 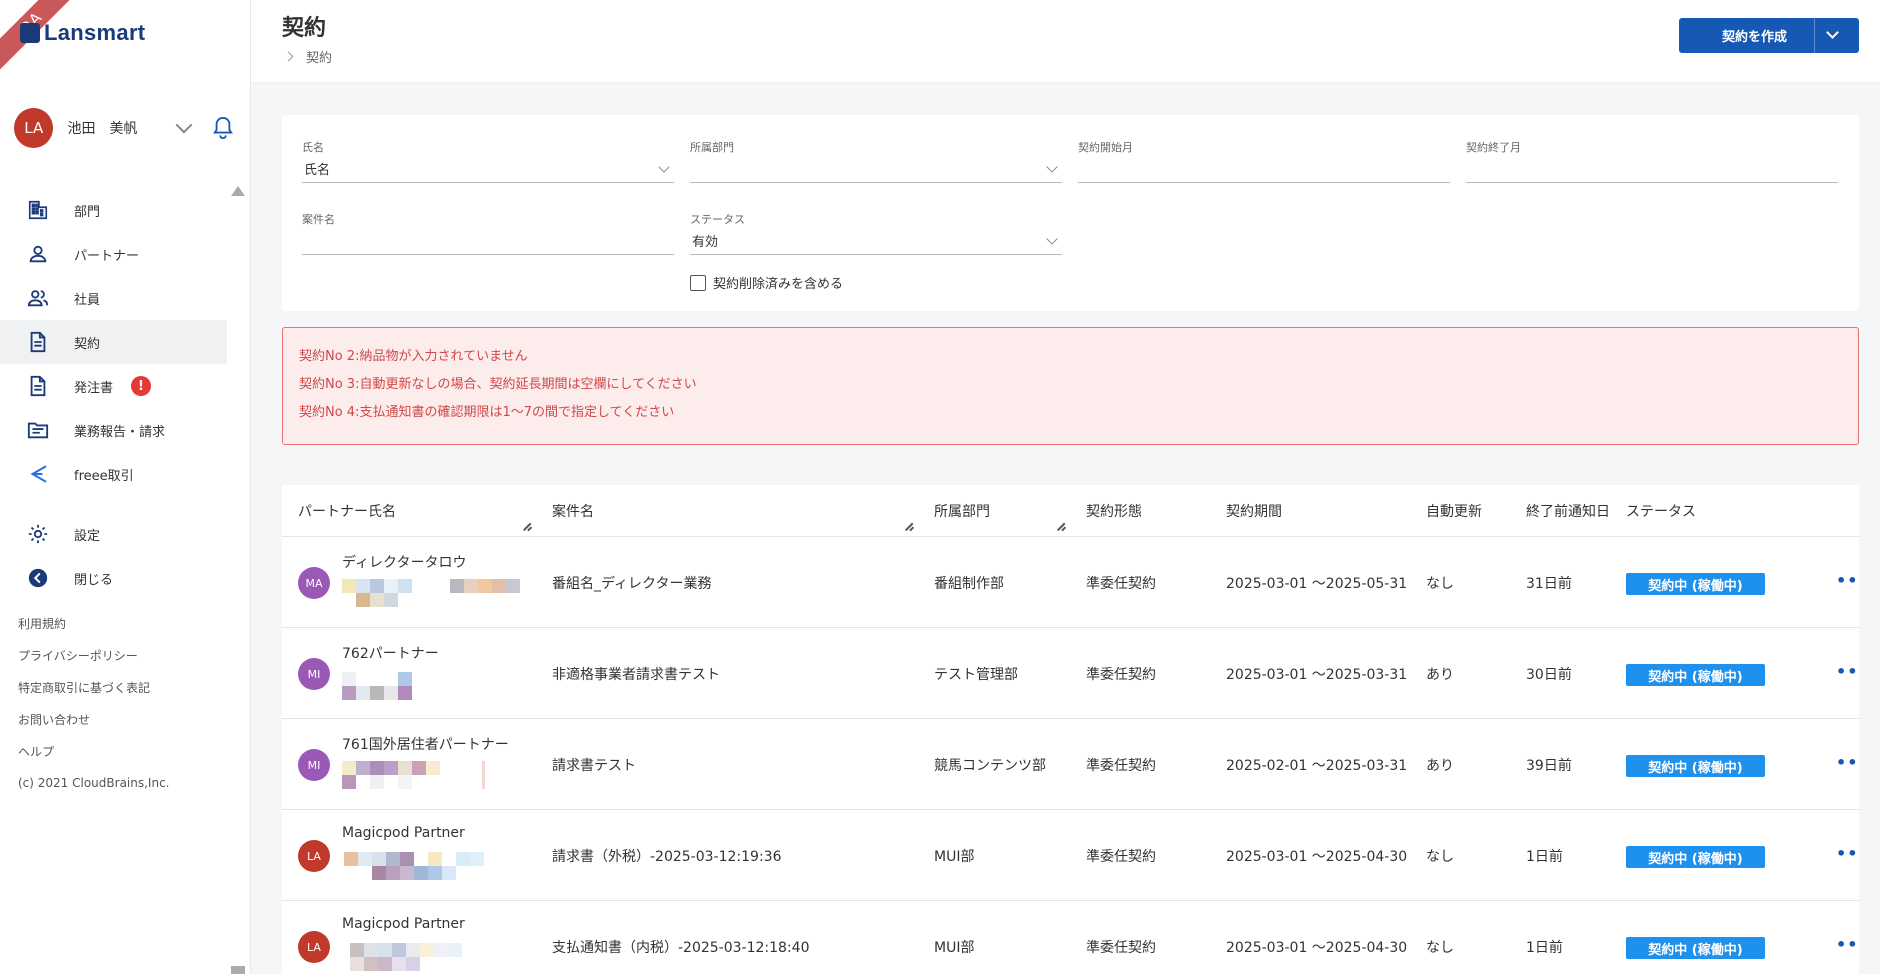 I want to click on status-filter: ステータス 有効, so click(x=876, y=233).